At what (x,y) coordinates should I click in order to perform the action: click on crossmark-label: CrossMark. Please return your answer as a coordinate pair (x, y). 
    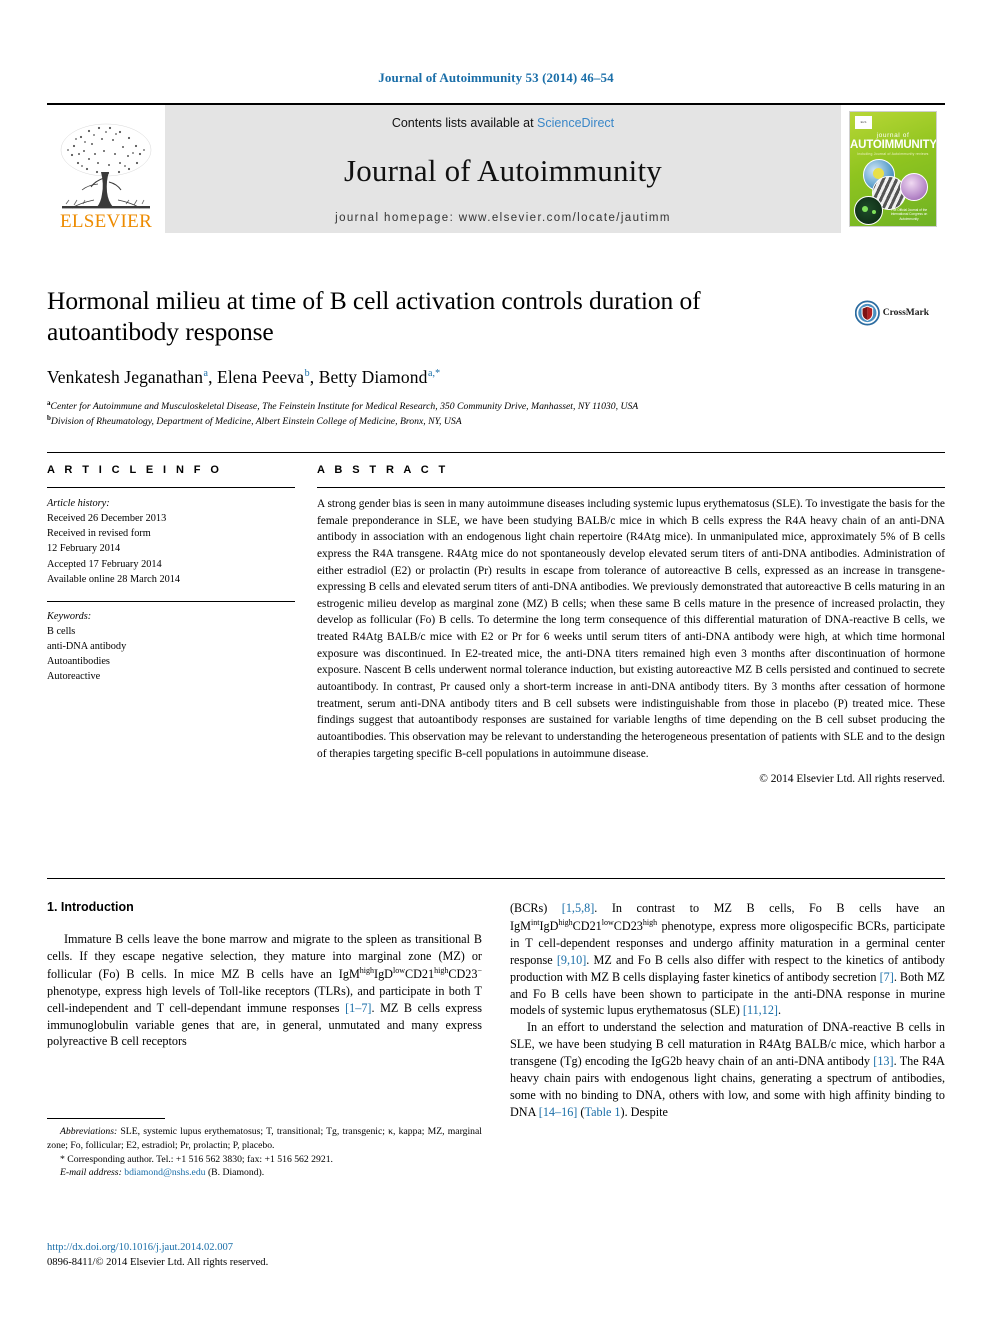
    Looking at the image, I should click on (905, 313).